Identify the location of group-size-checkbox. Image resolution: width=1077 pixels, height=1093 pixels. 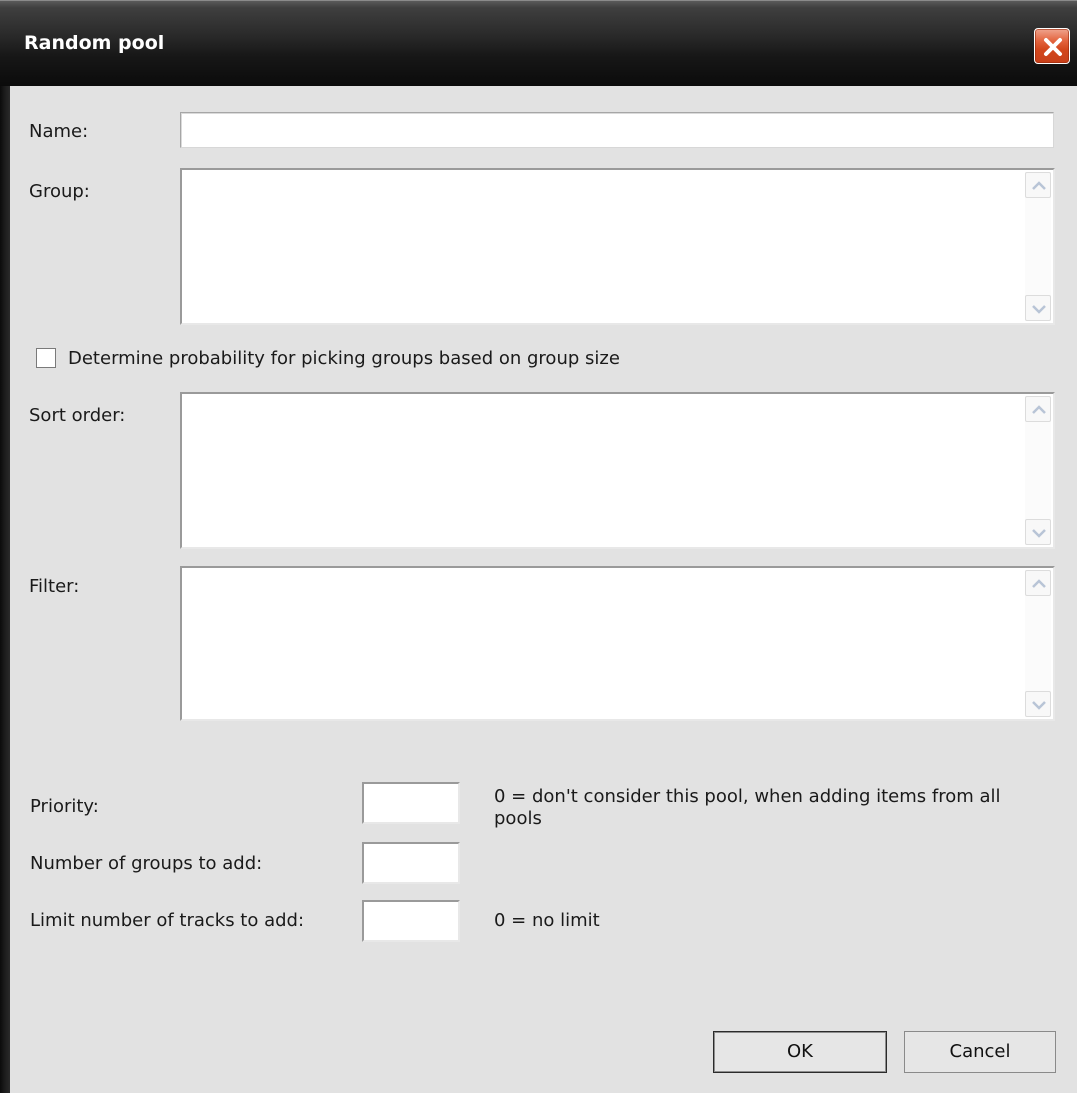
(46, 358).